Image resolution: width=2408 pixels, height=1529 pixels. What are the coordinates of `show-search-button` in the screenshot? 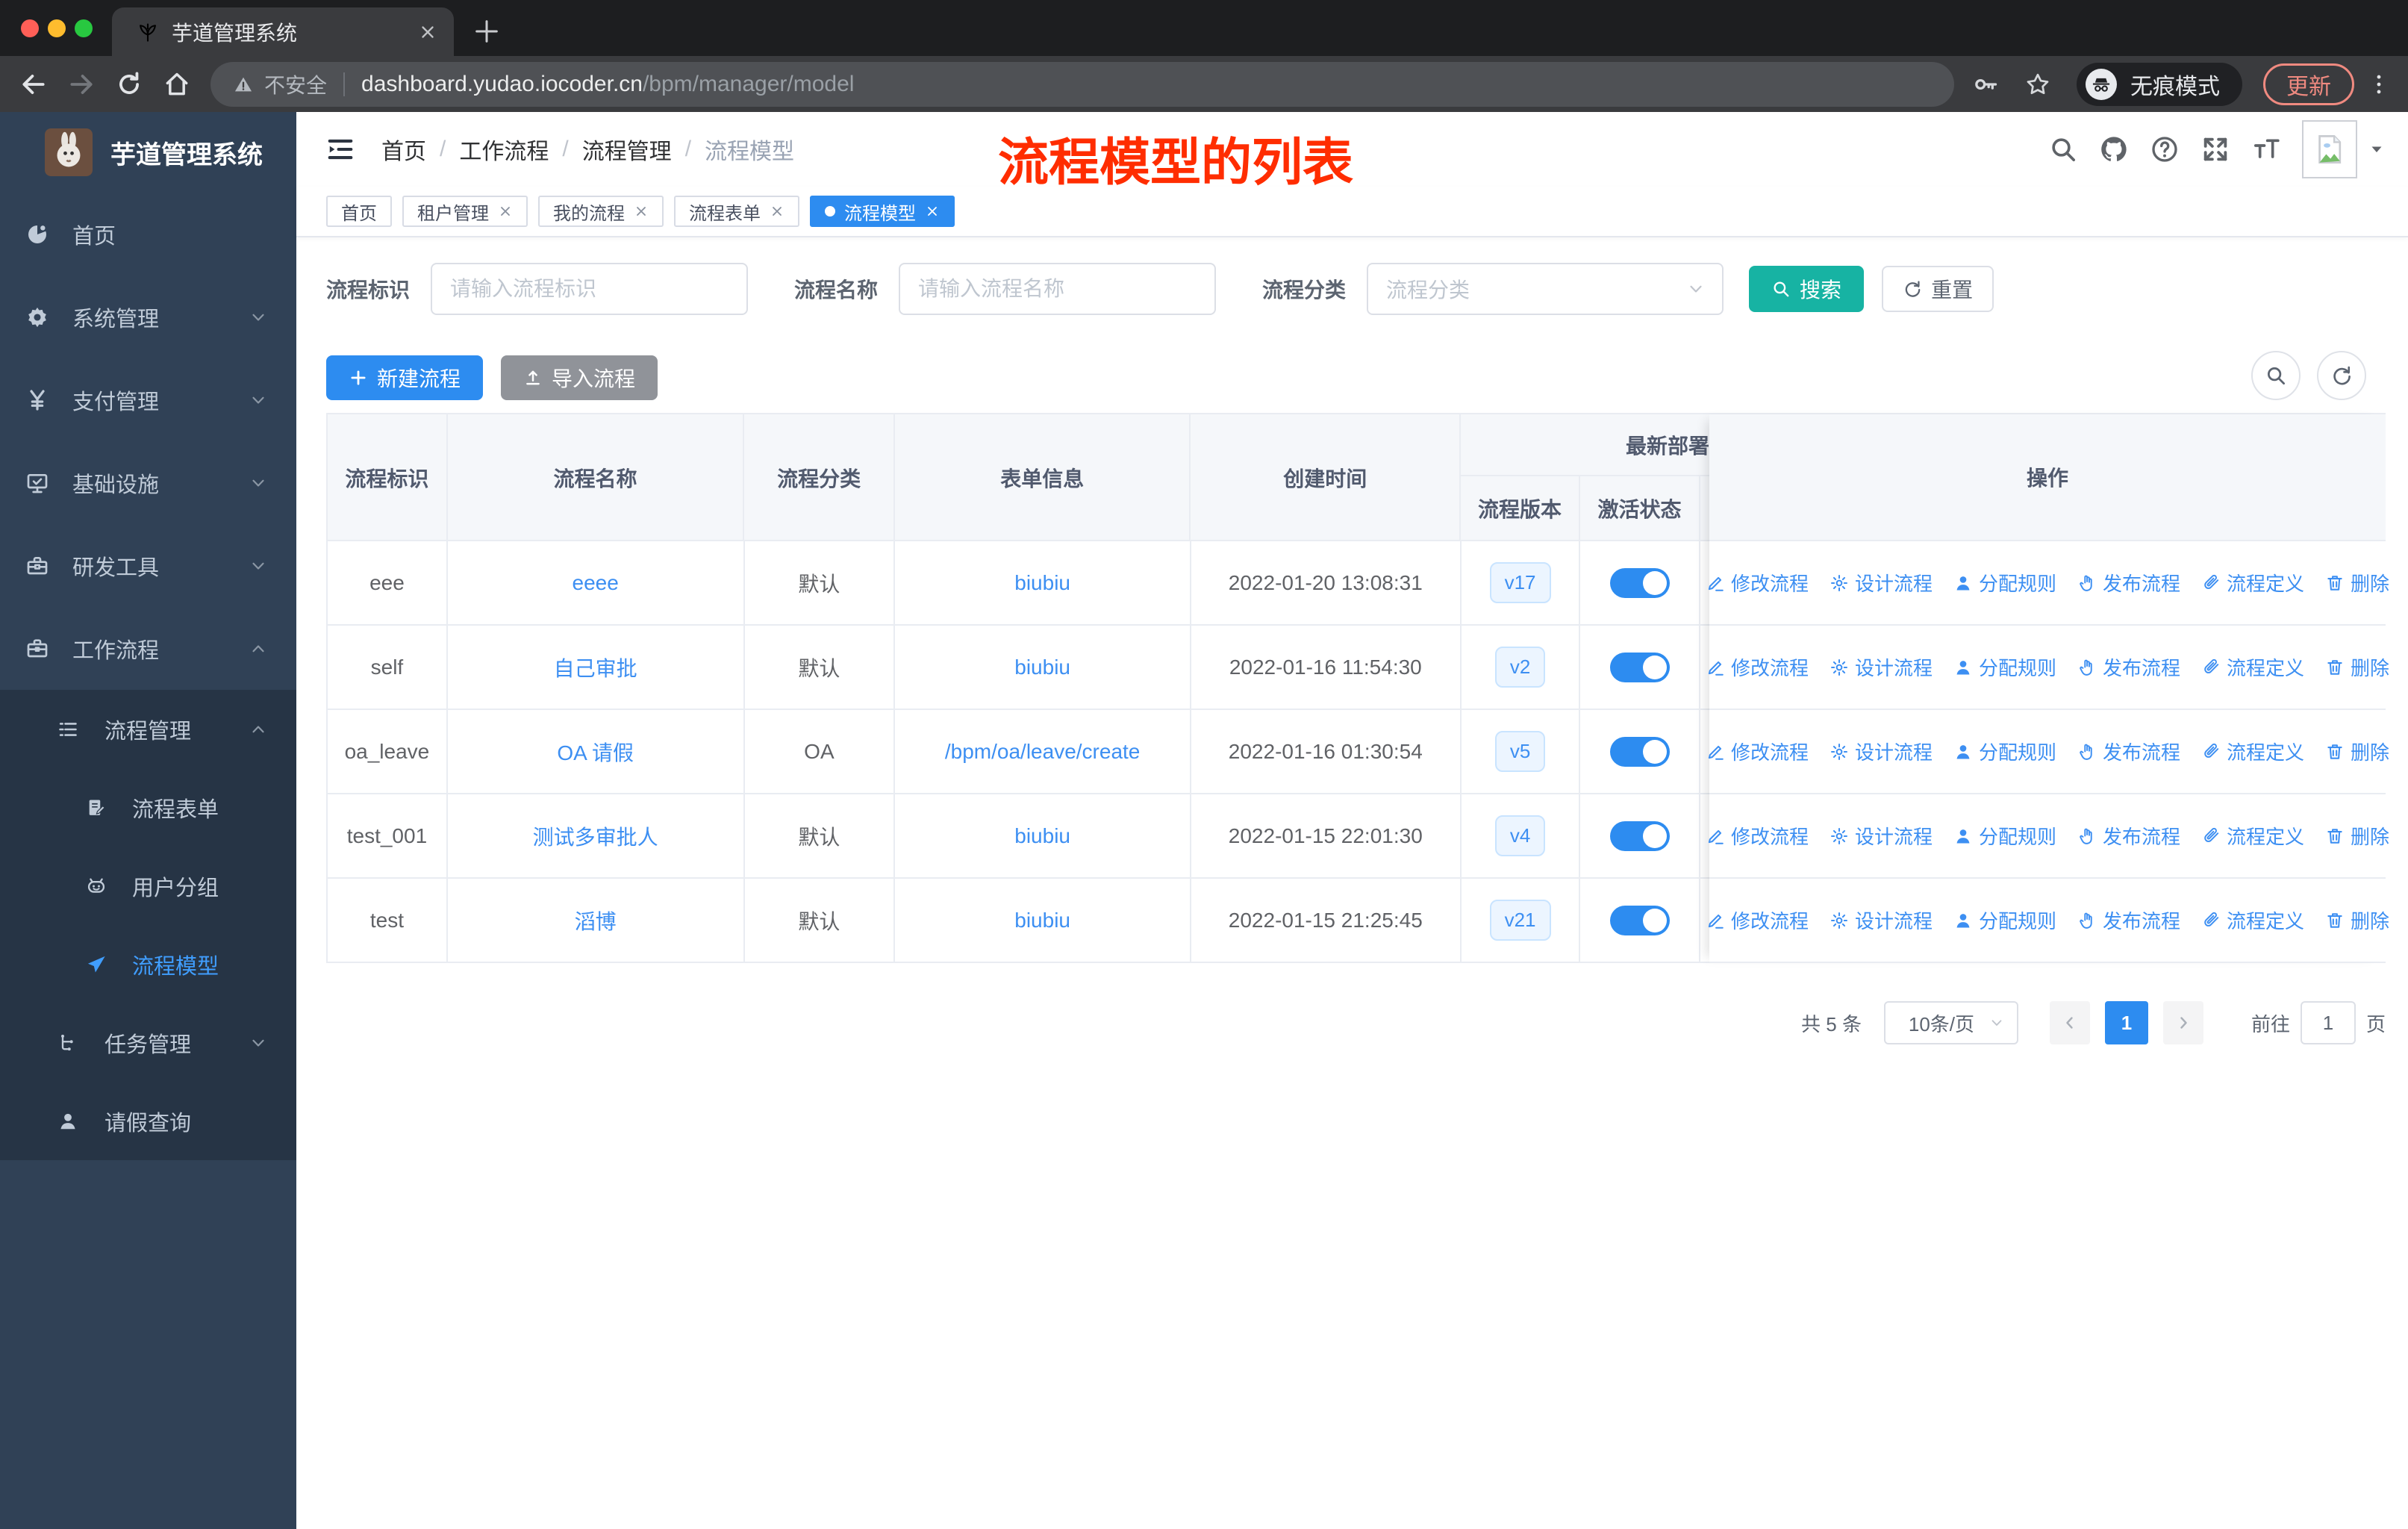 It's located at (2276, 375).